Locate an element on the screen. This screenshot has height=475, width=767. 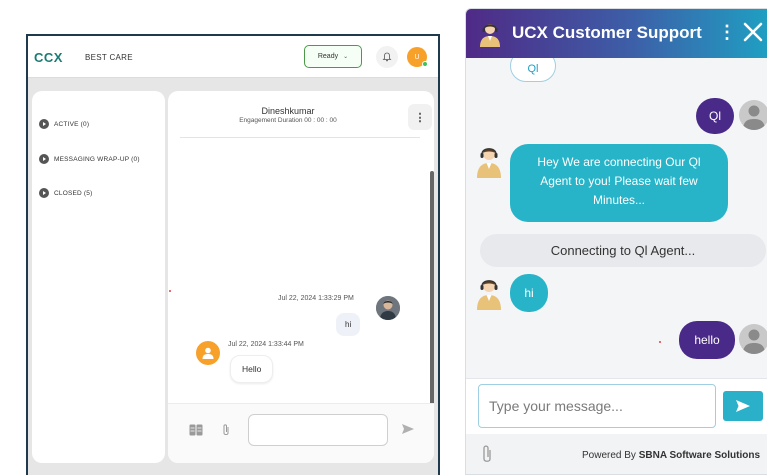
outgoing-message-bubble: hi is located at coordinates (348, 324).